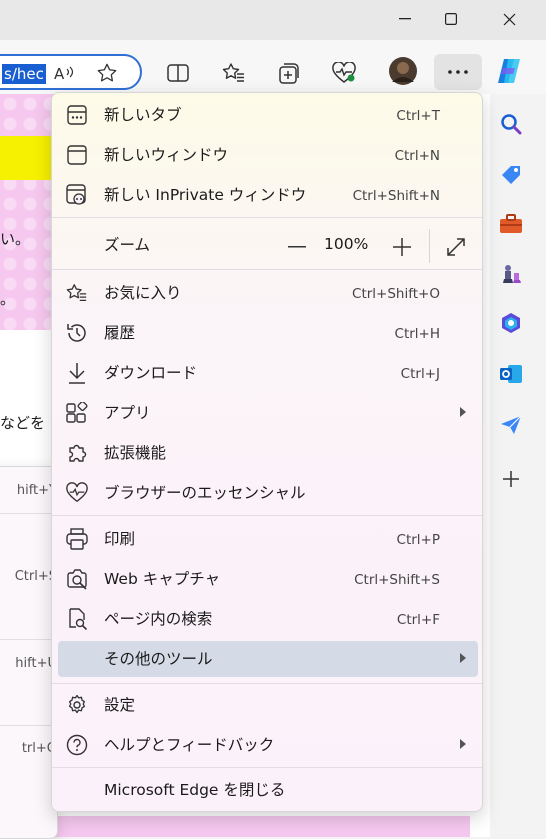 The image size is (546, 839). Describe the element at coordinates (397, 580) in the screenshot. I see `menu-item-shortcut: Ctrl+Shift+S` at that location.